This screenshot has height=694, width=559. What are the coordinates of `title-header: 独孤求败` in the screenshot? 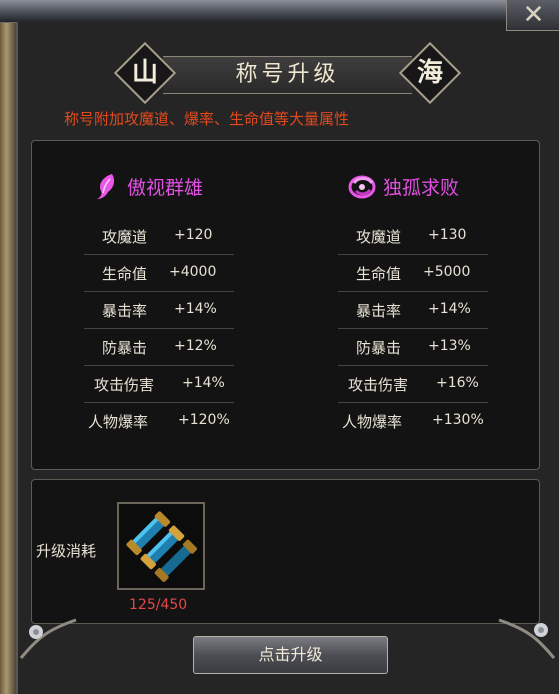 It's located at (438, 186).